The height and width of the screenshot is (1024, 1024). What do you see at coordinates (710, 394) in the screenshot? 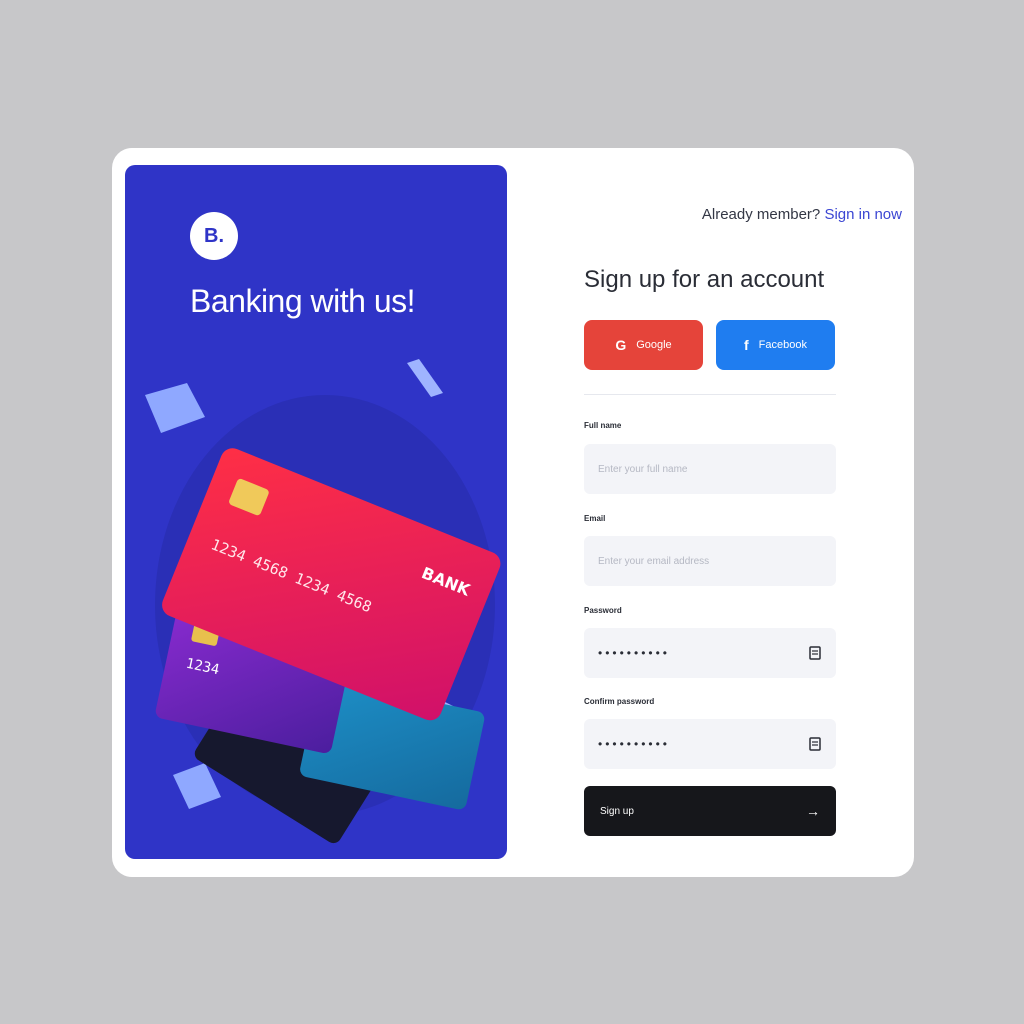
I see `divider` at bounding box center [710, 394].